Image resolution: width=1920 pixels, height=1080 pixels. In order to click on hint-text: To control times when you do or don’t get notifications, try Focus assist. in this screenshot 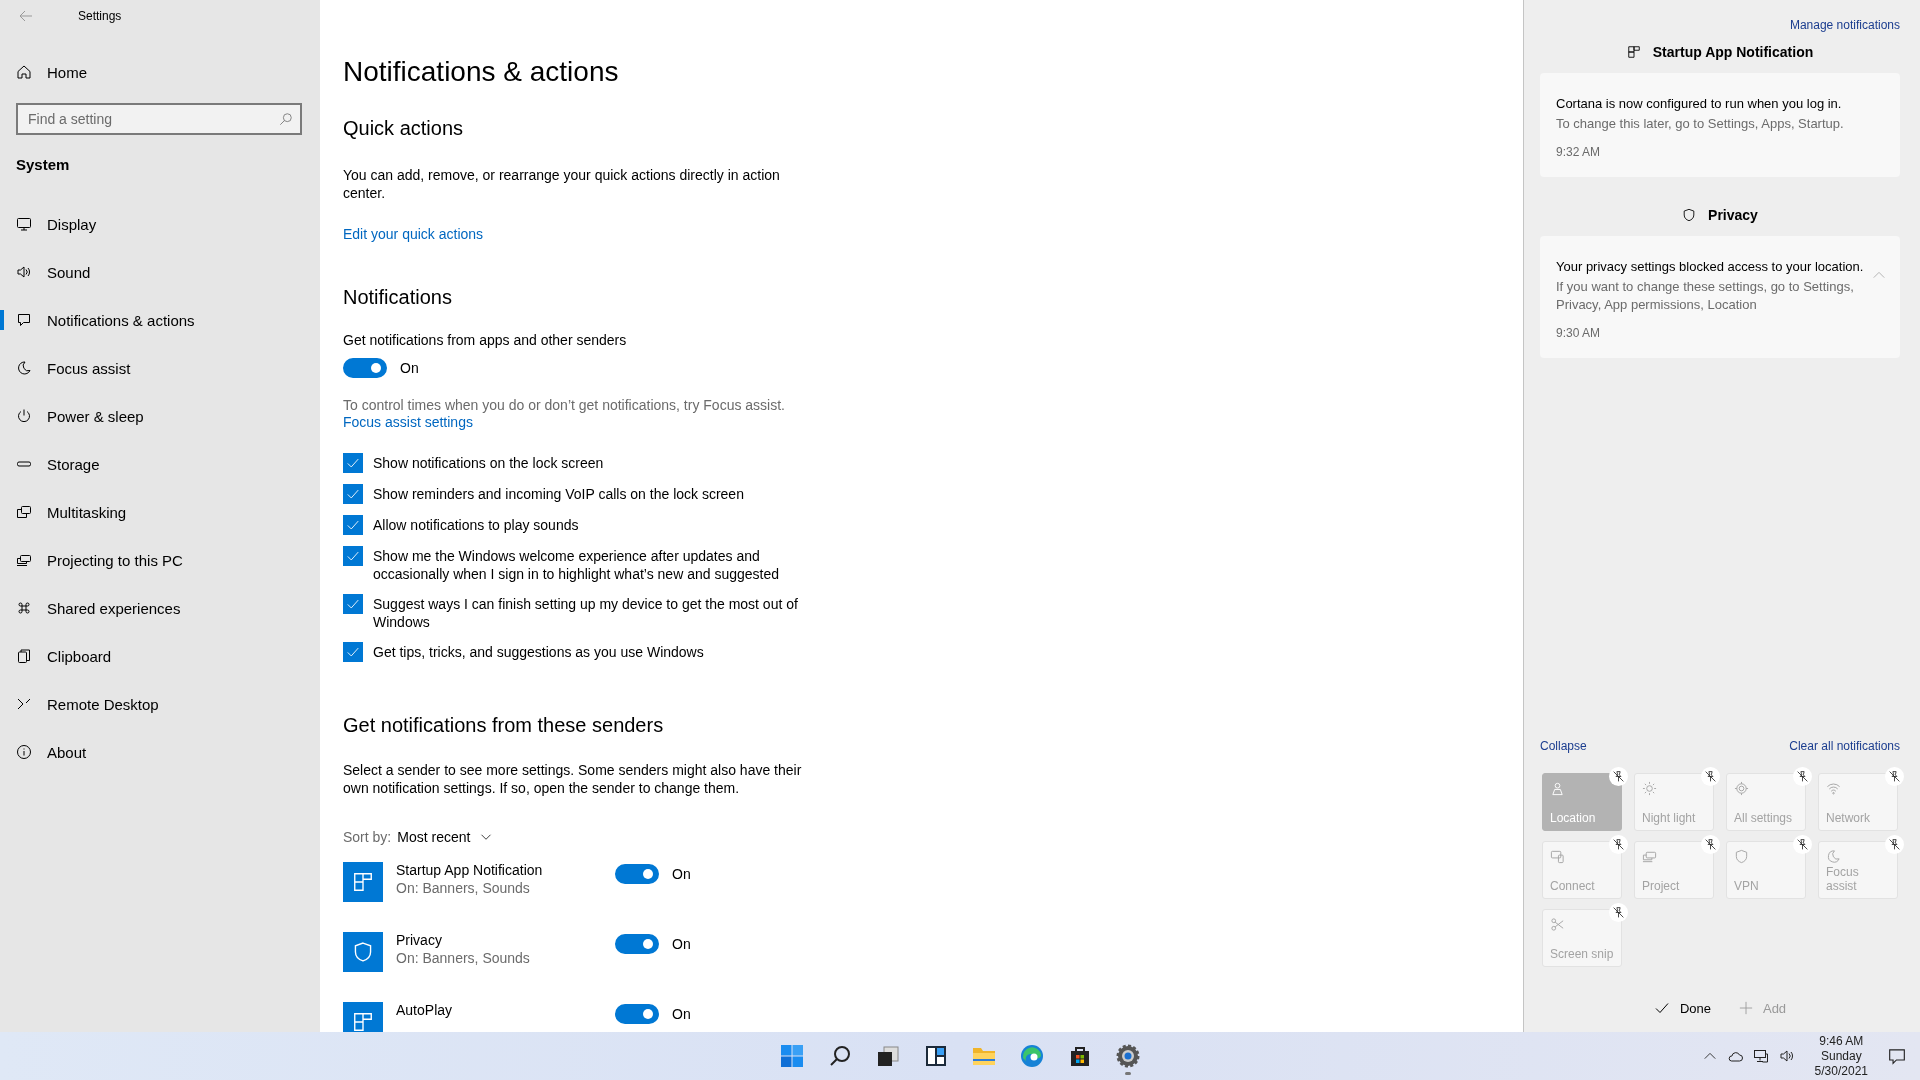, I will do `click(564, 405)`.